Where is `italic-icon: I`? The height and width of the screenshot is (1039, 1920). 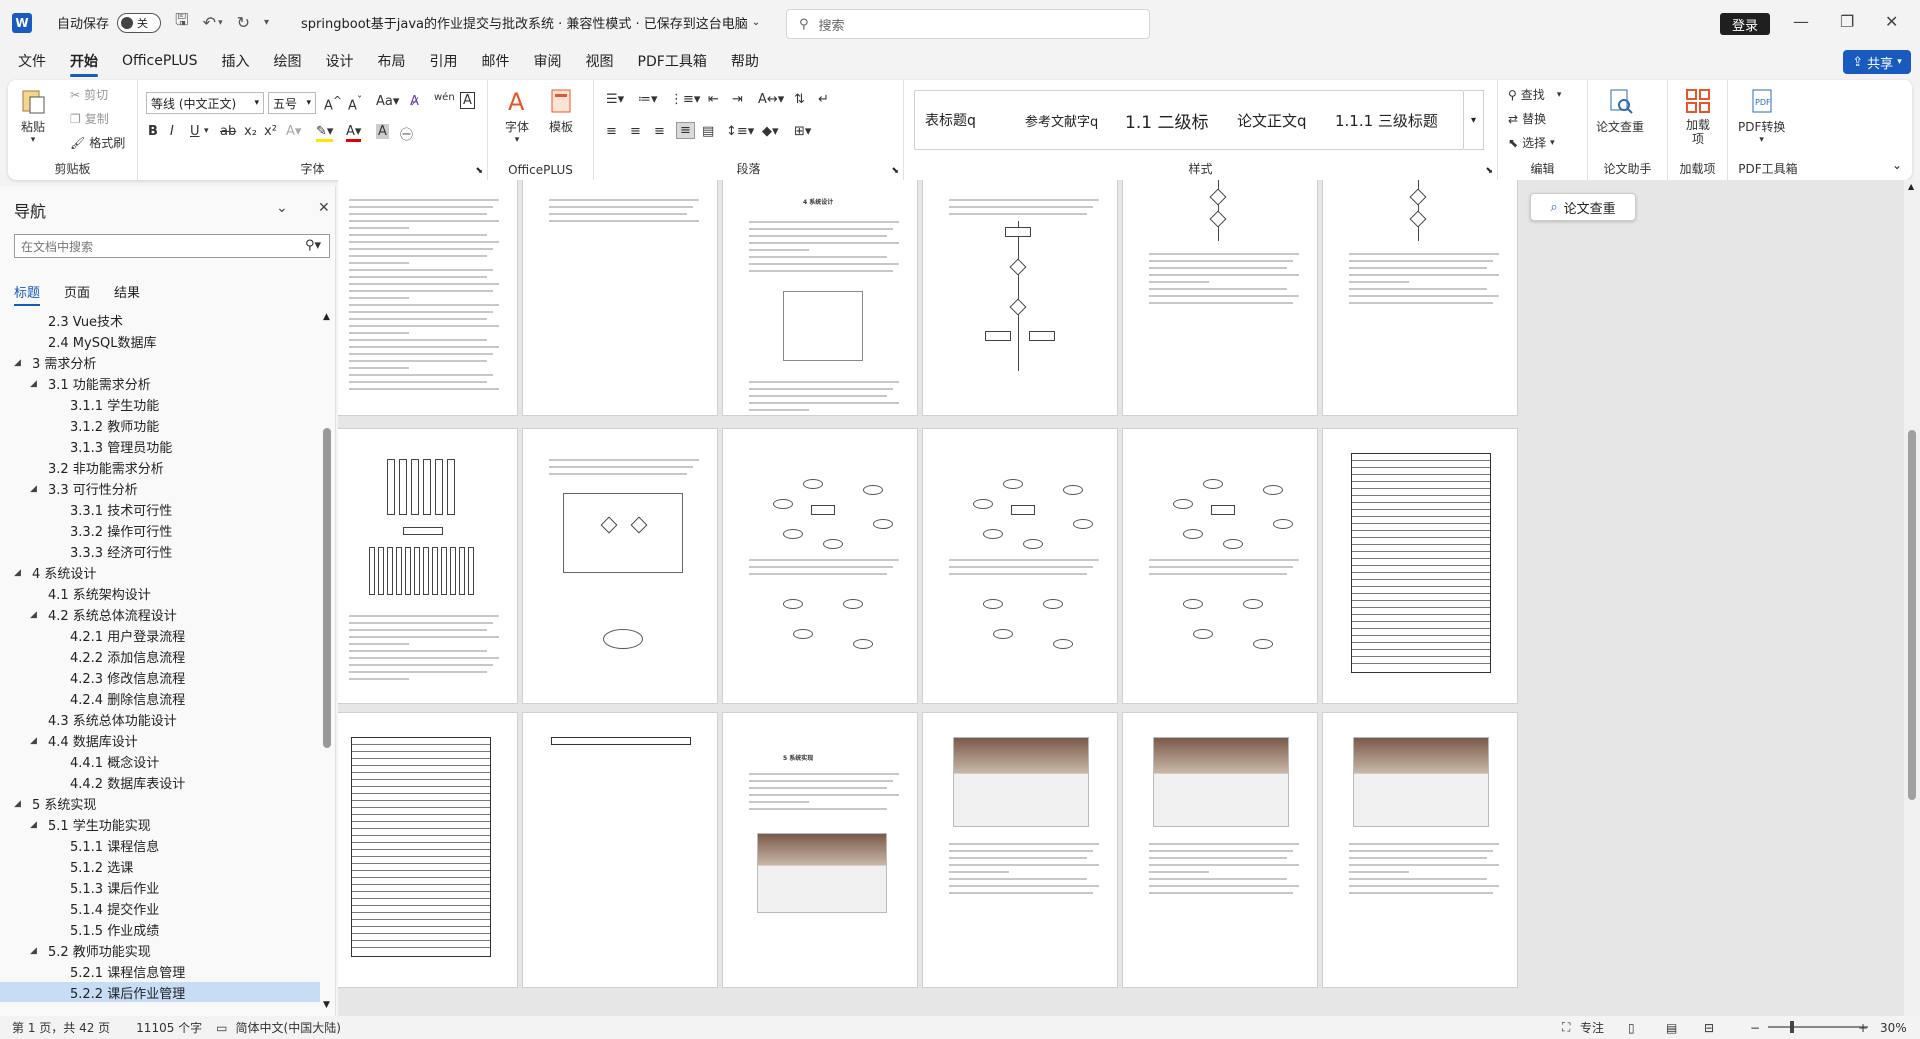 italic-icon: I is located at coordinates (172, 131).